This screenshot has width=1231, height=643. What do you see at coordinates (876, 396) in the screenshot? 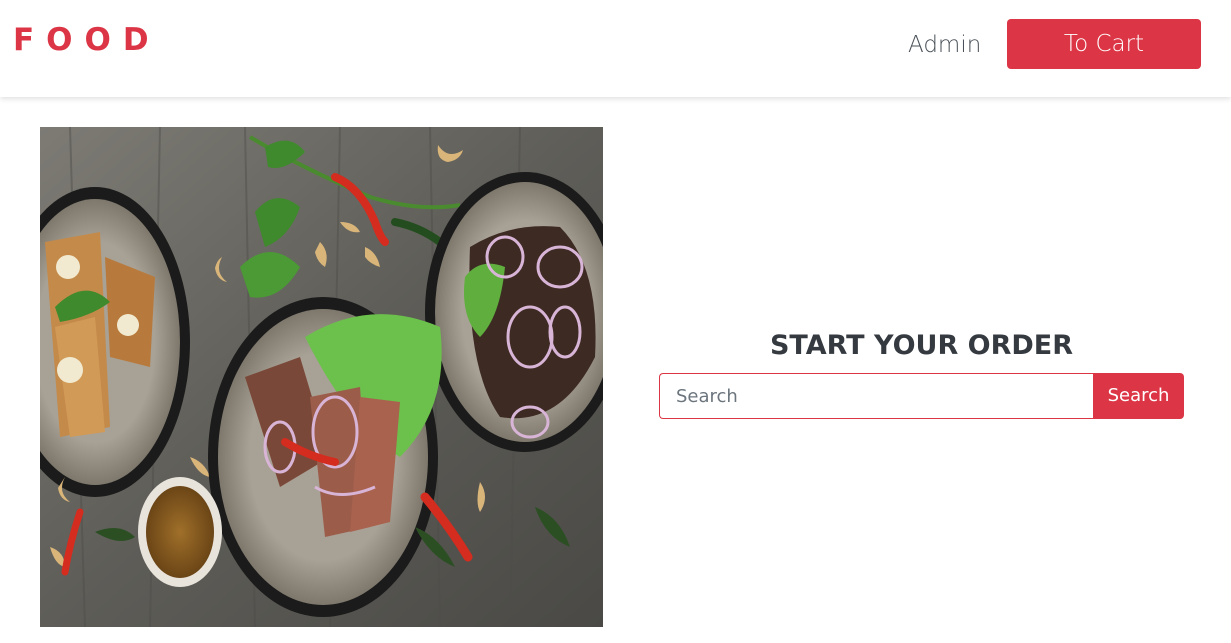
I see `search-input` at bounding box center [876, 396].